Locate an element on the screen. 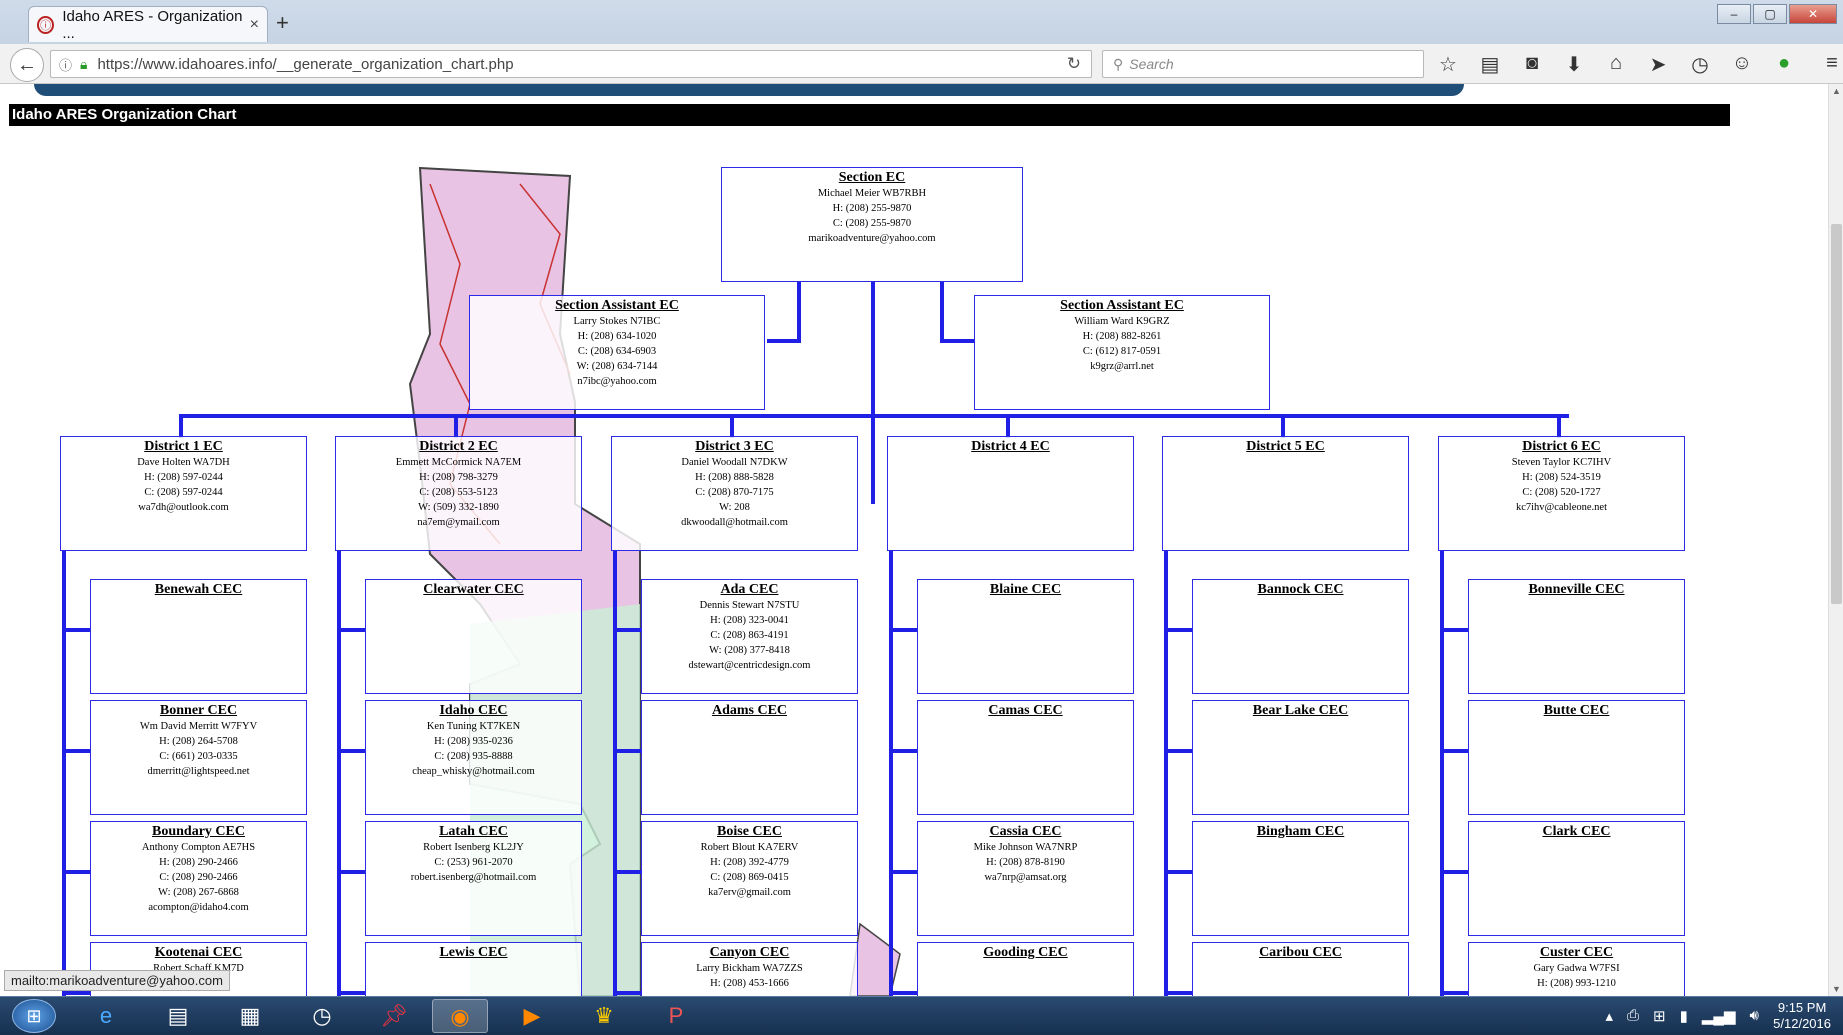  cec-box-title: Lewis CEC is located at coordinates (473, 952).